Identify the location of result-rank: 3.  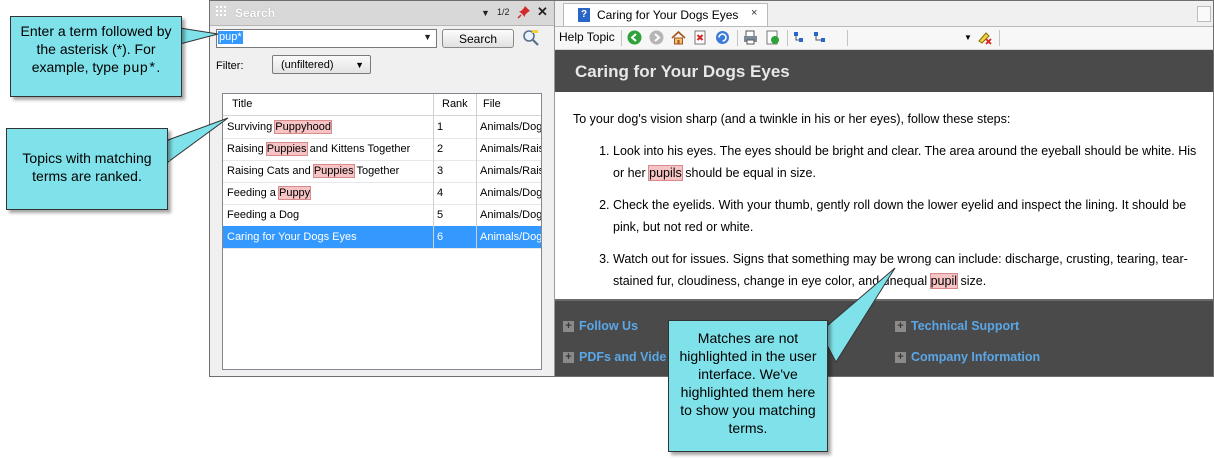
(440, 171).